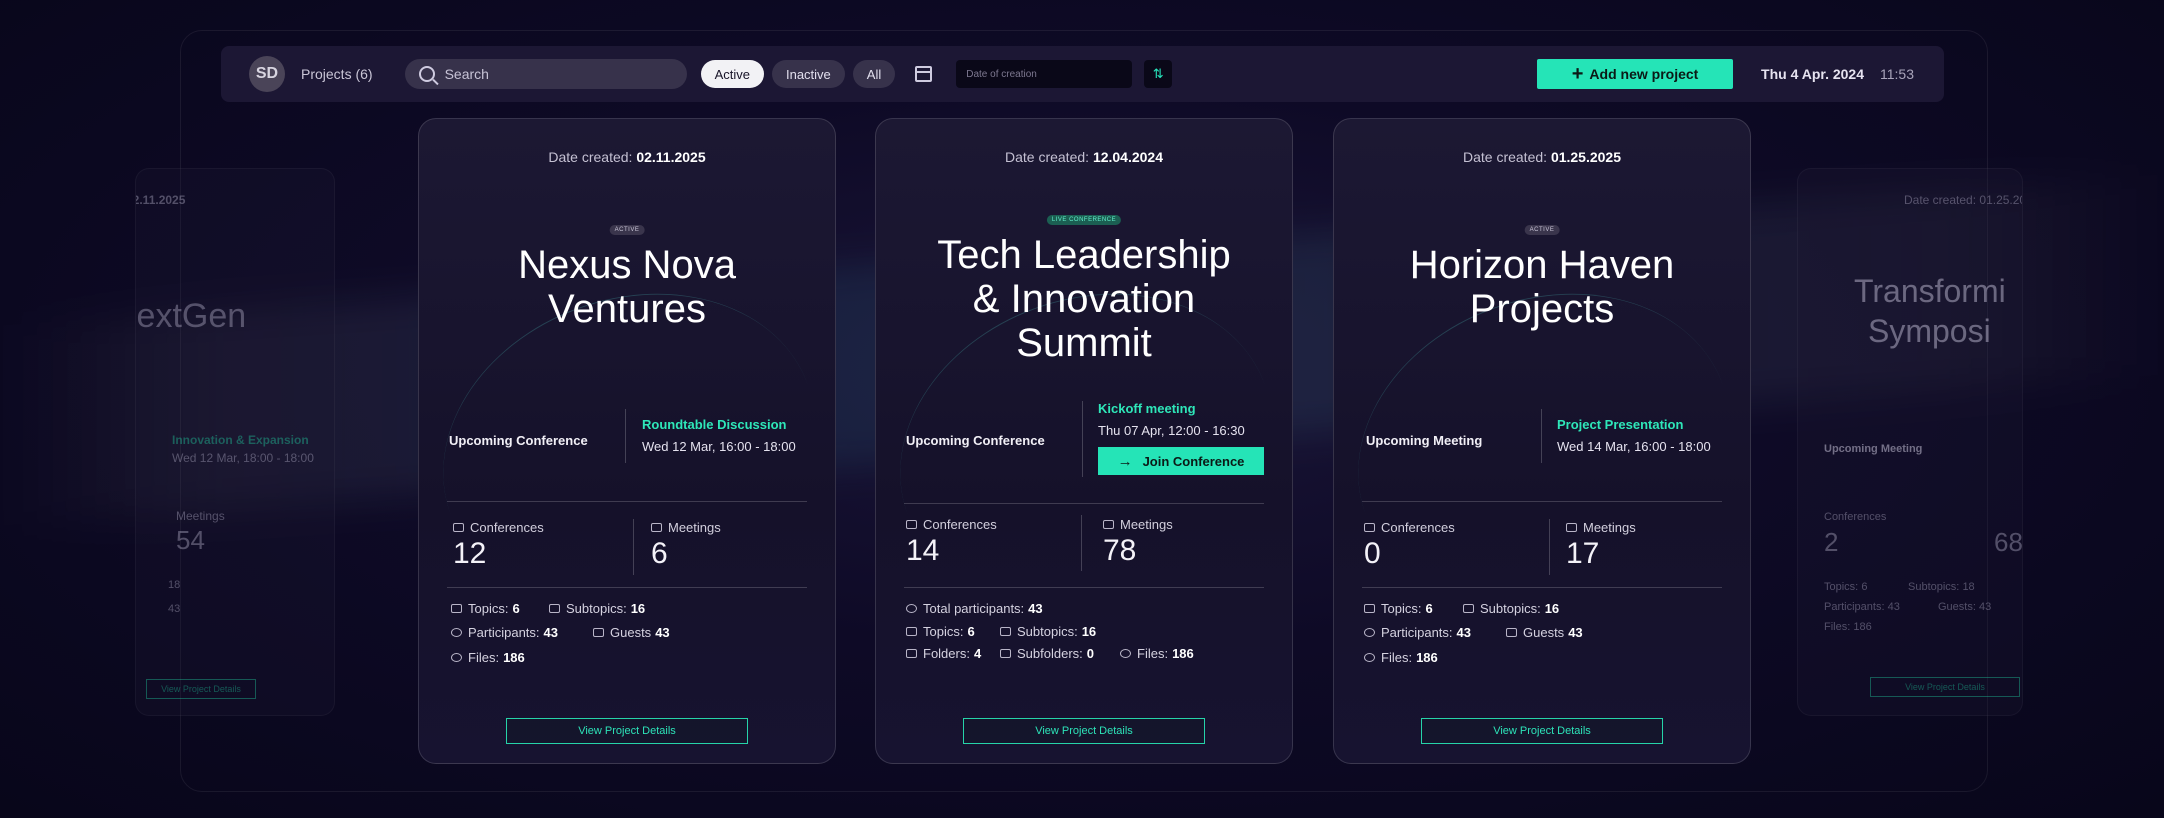 The height and width of the screenshot is (818, 2164). I want to click on folders-detail: Folders: 4, so click(943, 653).